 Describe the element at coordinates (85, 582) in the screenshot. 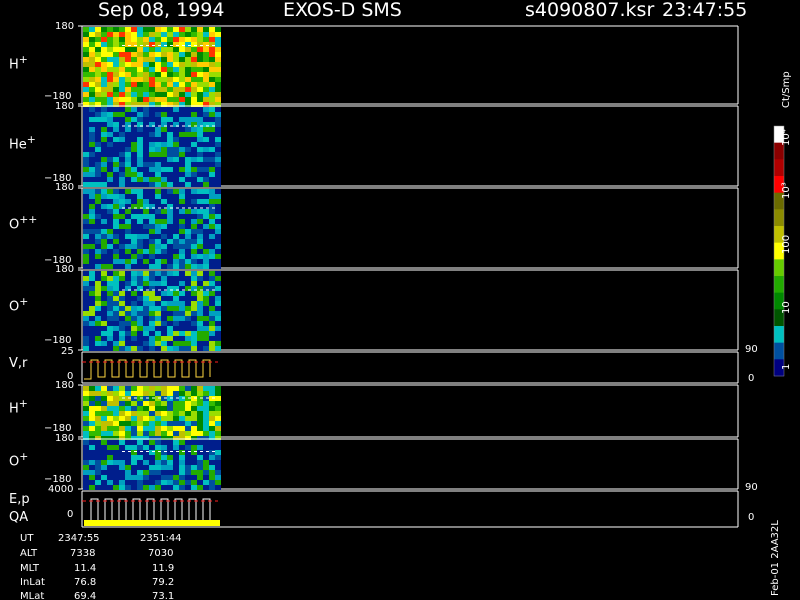

I see `footer-inlat-start: 76.8` at that location.